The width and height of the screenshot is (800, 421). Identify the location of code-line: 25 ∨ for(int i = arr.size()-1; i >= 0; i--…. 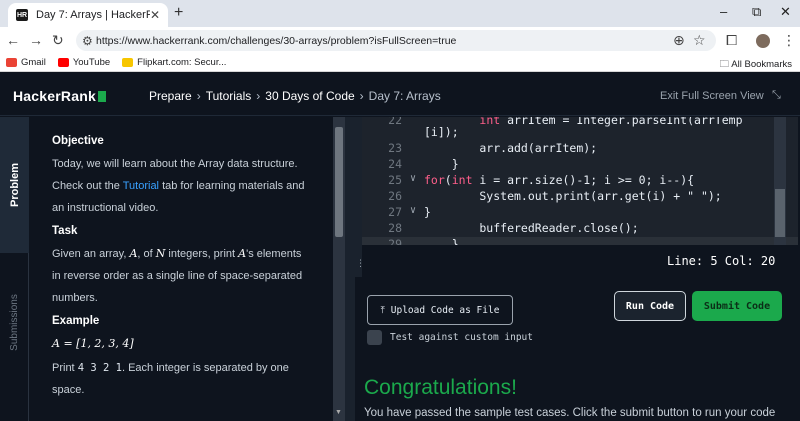
(580, 181).